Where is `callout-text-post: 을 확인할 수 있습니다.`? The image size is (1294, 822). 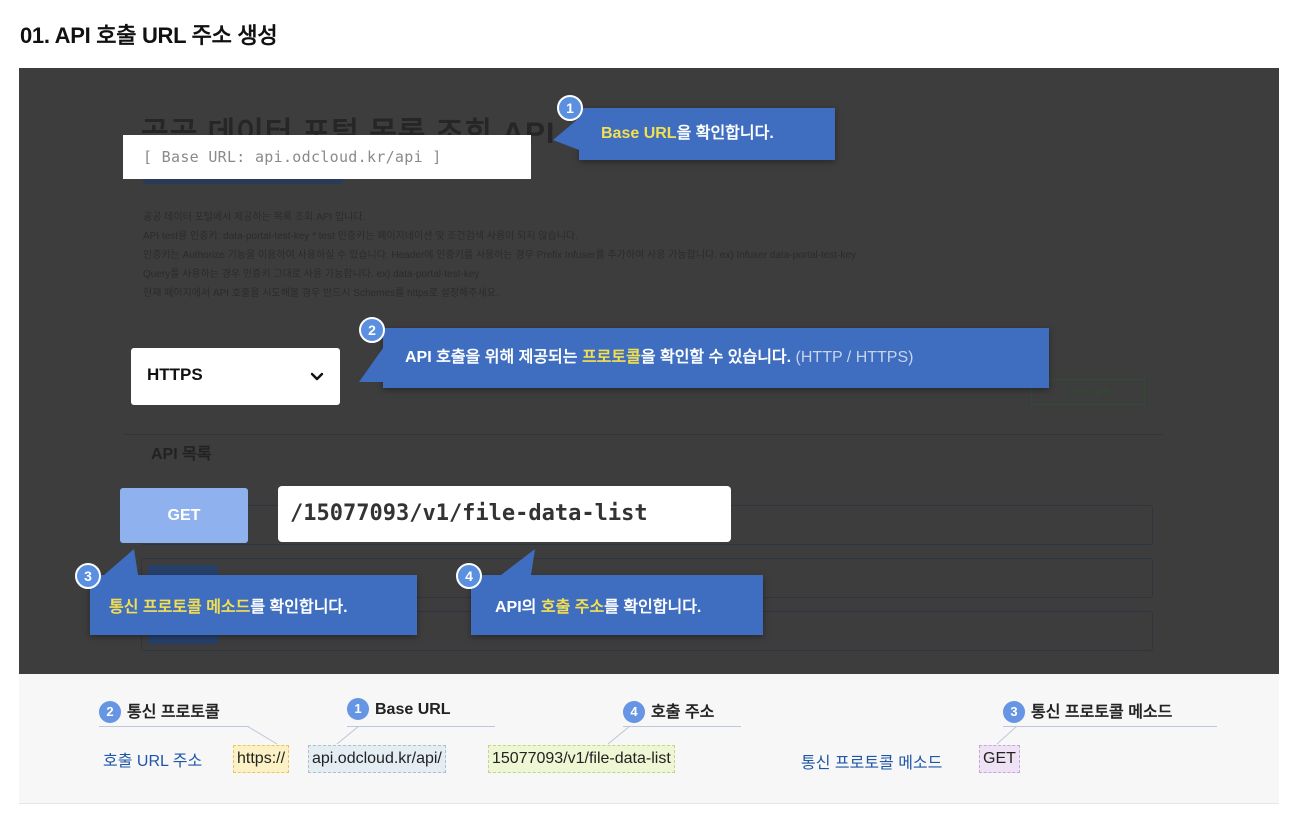
callout-text-post: 을 확인할 수 있습니다. is located at coordinates (716, 357).